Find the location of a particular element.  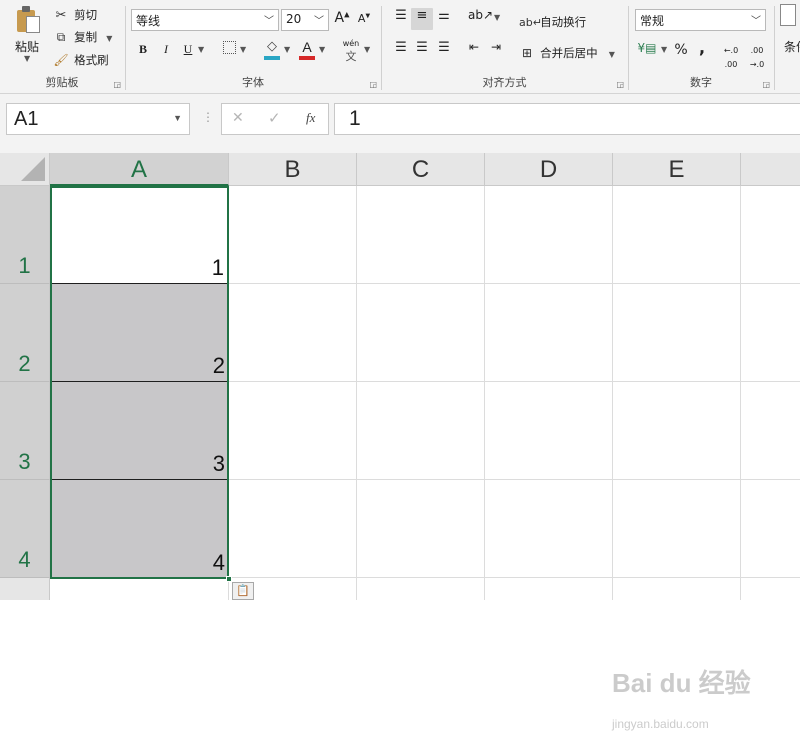

enter-icon: ✓ is located at coordinates (274, 118).